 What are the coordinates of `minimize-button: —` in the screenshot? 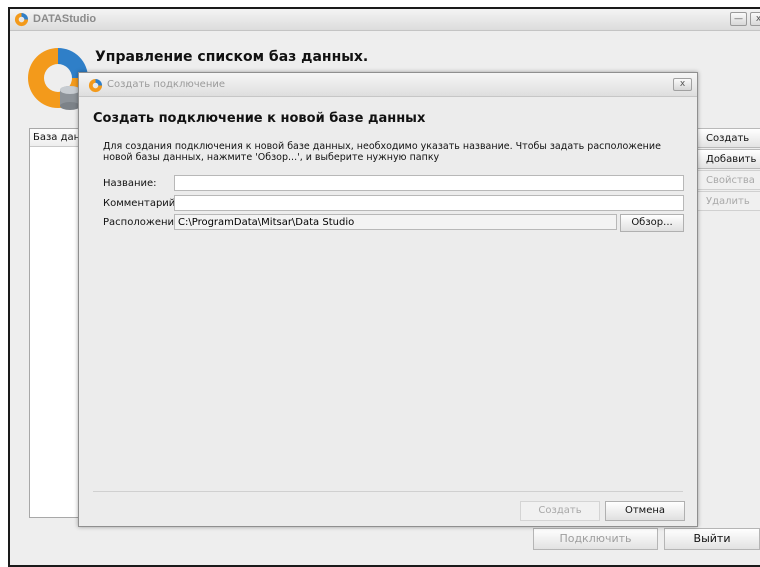 It's located at (738, 19).